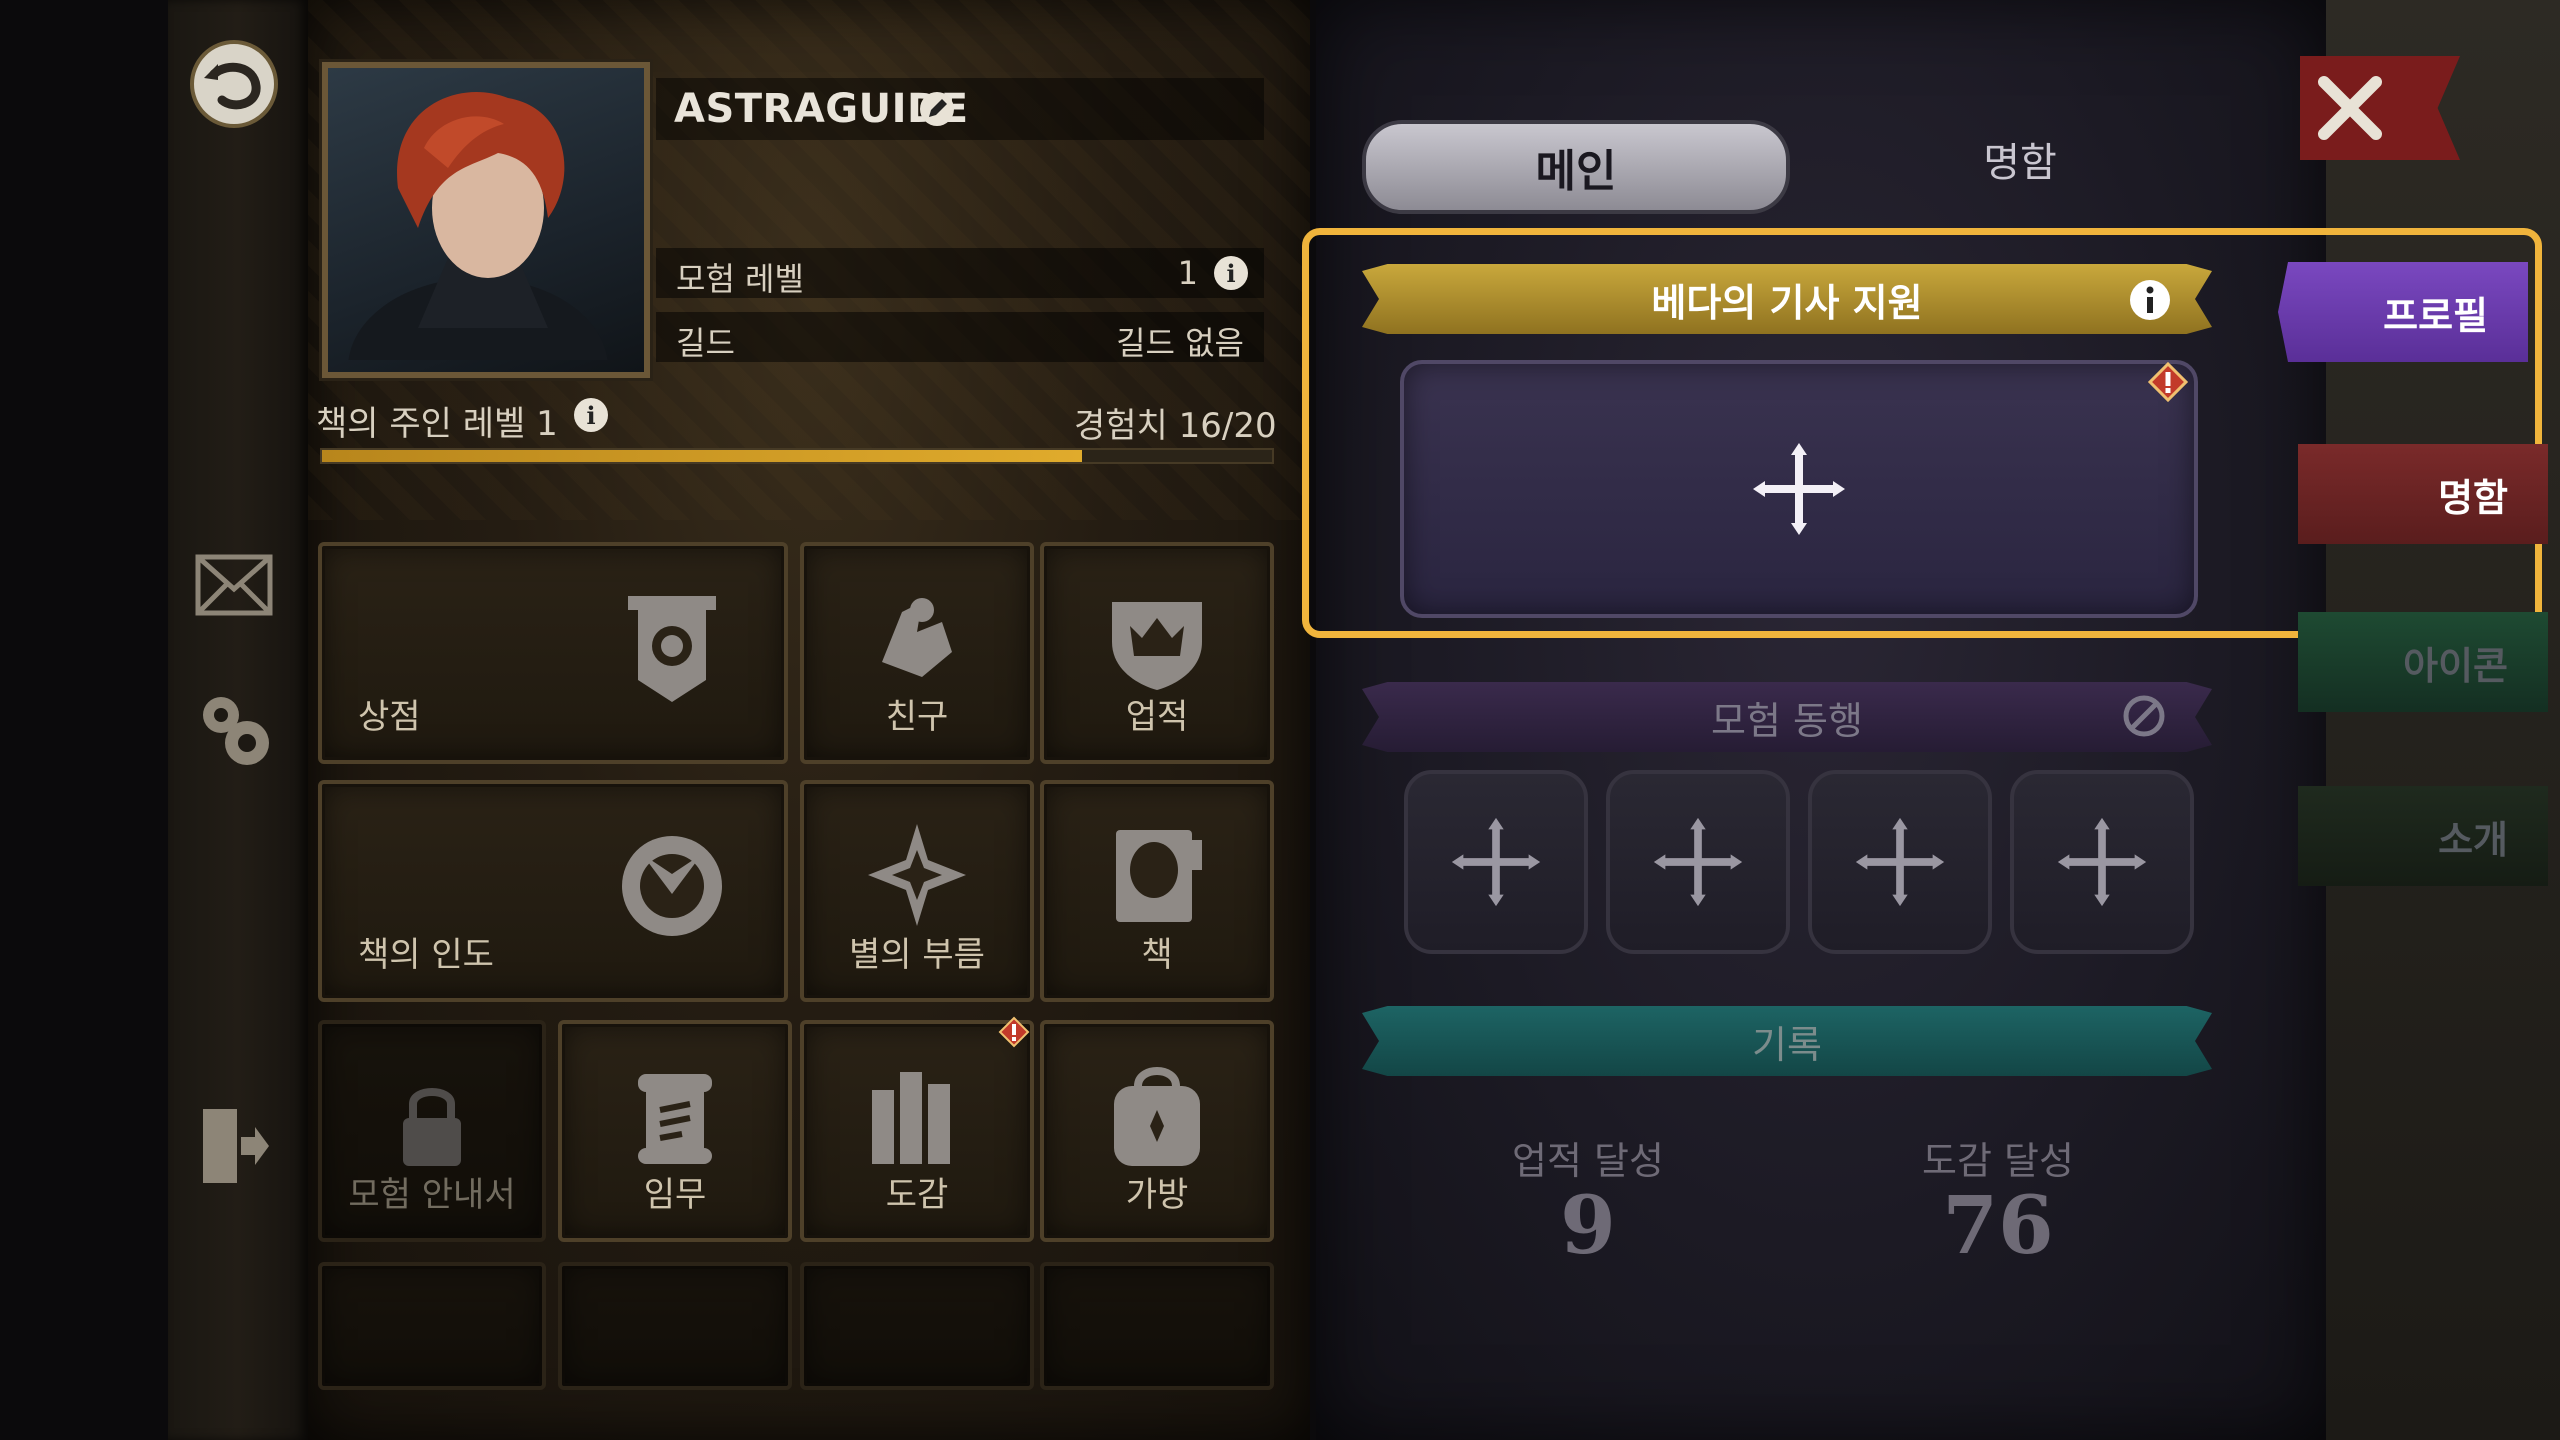 The width and height of the screenshot is (2560, 1440). Describe the element at coordinates (1157, 646) in the screenshot. I see `crown-shield-icon` at that location.